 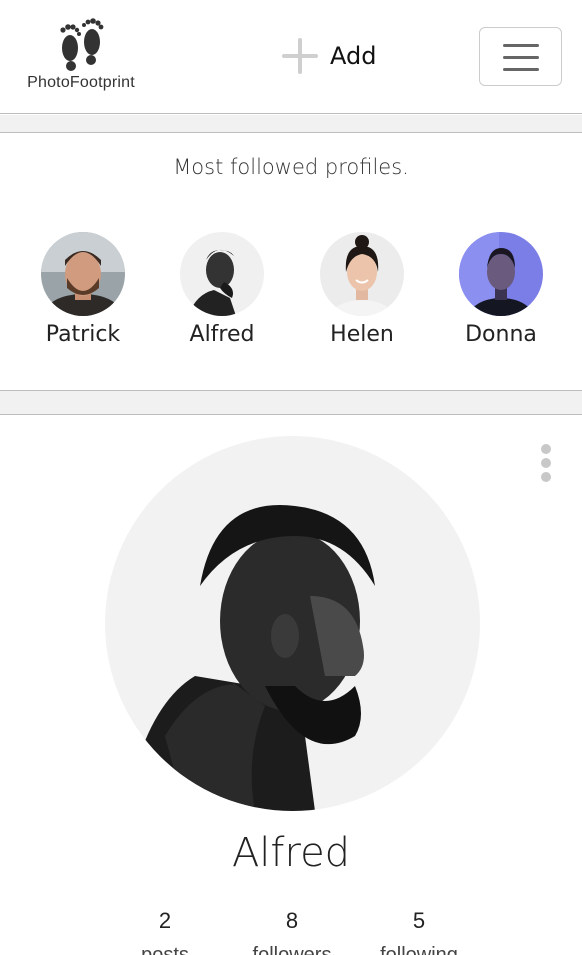 I want to click on profile-item-helen: Helen, so click(x=362, y=289).